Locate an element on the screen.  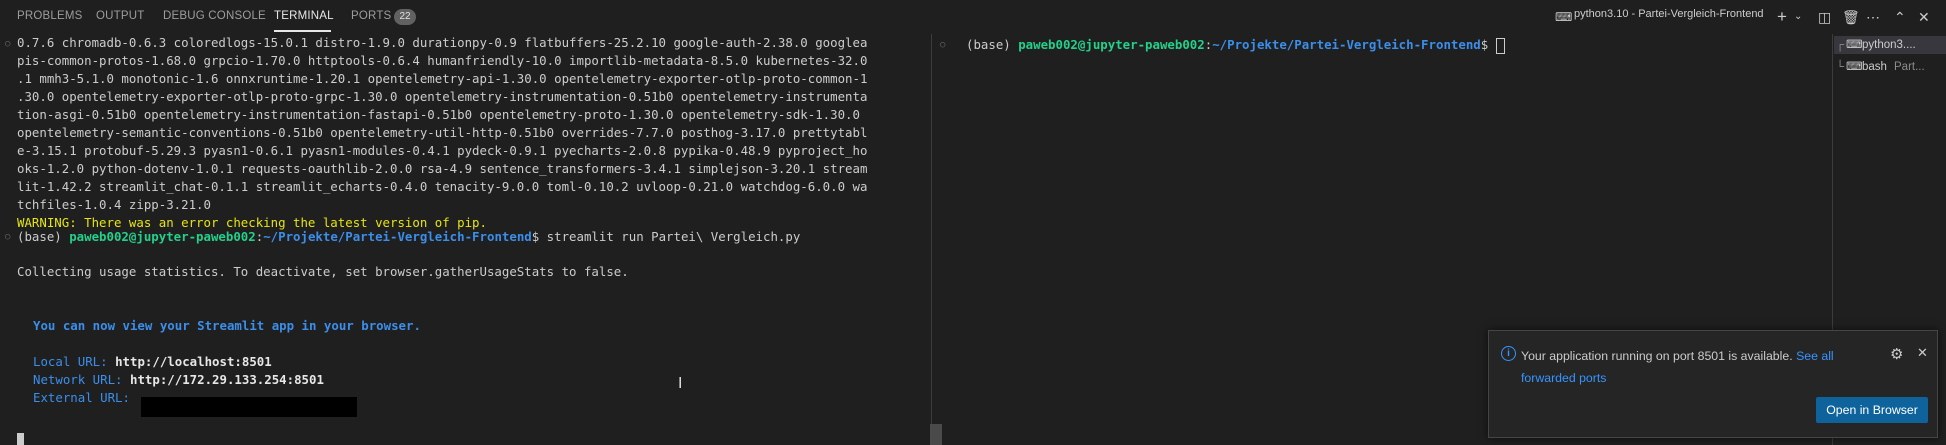
tree-connector-icon: └ is located at coordinates (1840, 67).